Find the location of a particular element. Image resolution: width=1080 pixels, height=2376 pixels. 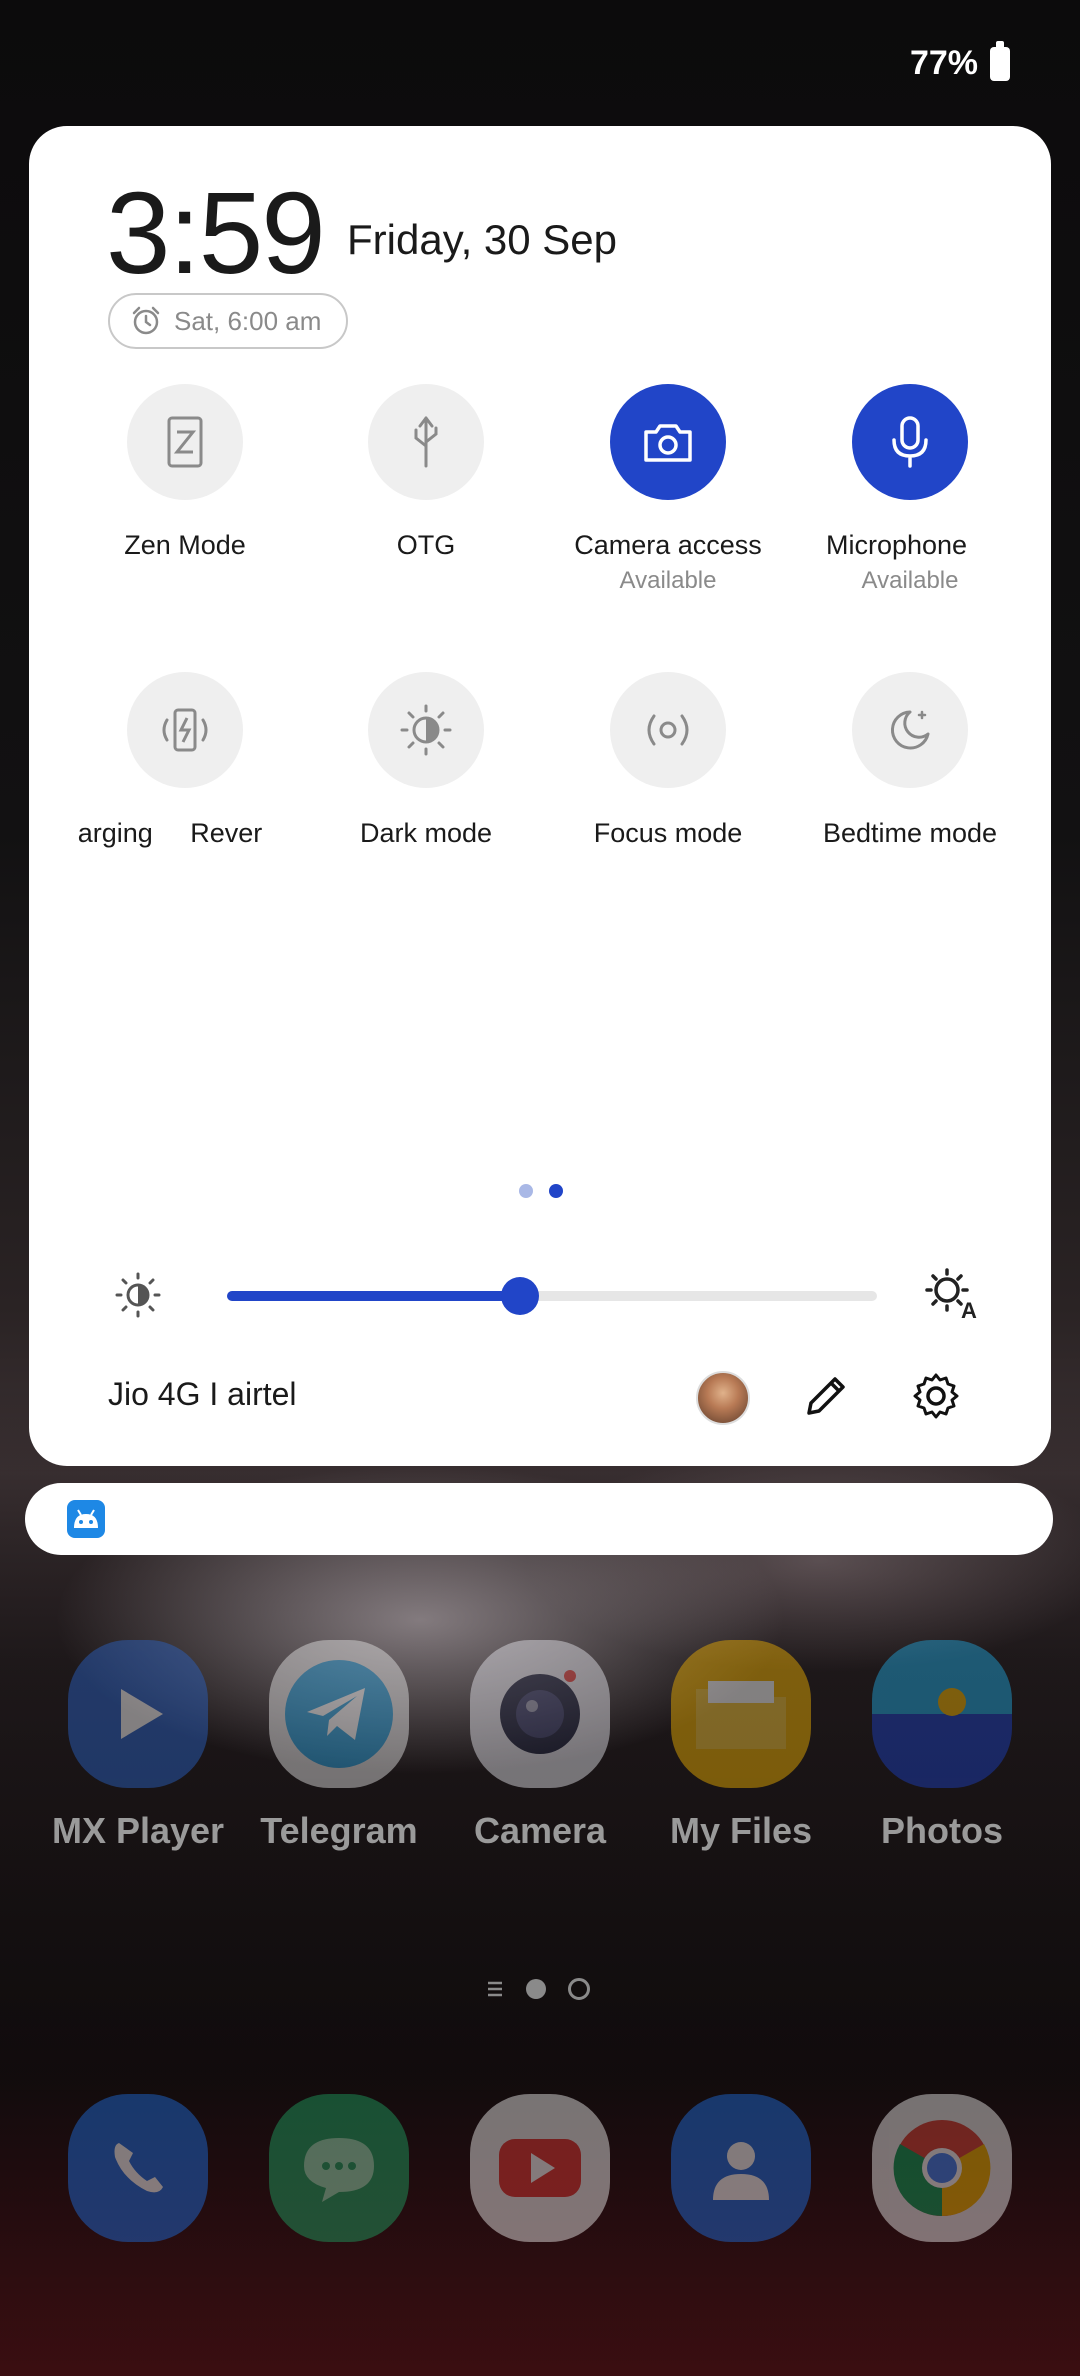

notification-bar is located at coordinates (539, 1519).